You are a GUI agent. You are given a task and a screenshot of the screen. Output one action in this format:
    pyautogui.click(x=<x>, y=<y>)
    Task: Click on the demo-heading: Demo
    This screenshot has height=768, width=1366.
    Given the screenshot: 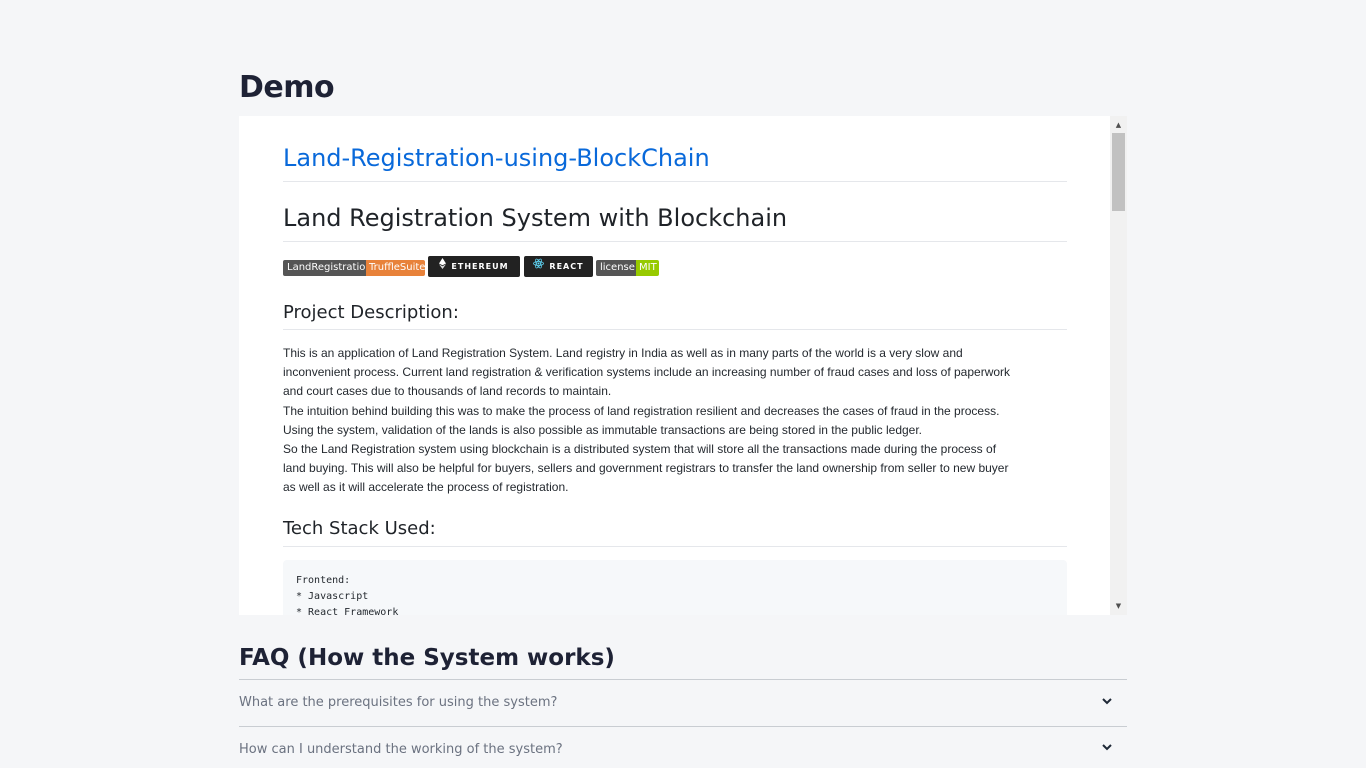 What is the action you would take?
    pyautogui.click(x=287, y=87)
    